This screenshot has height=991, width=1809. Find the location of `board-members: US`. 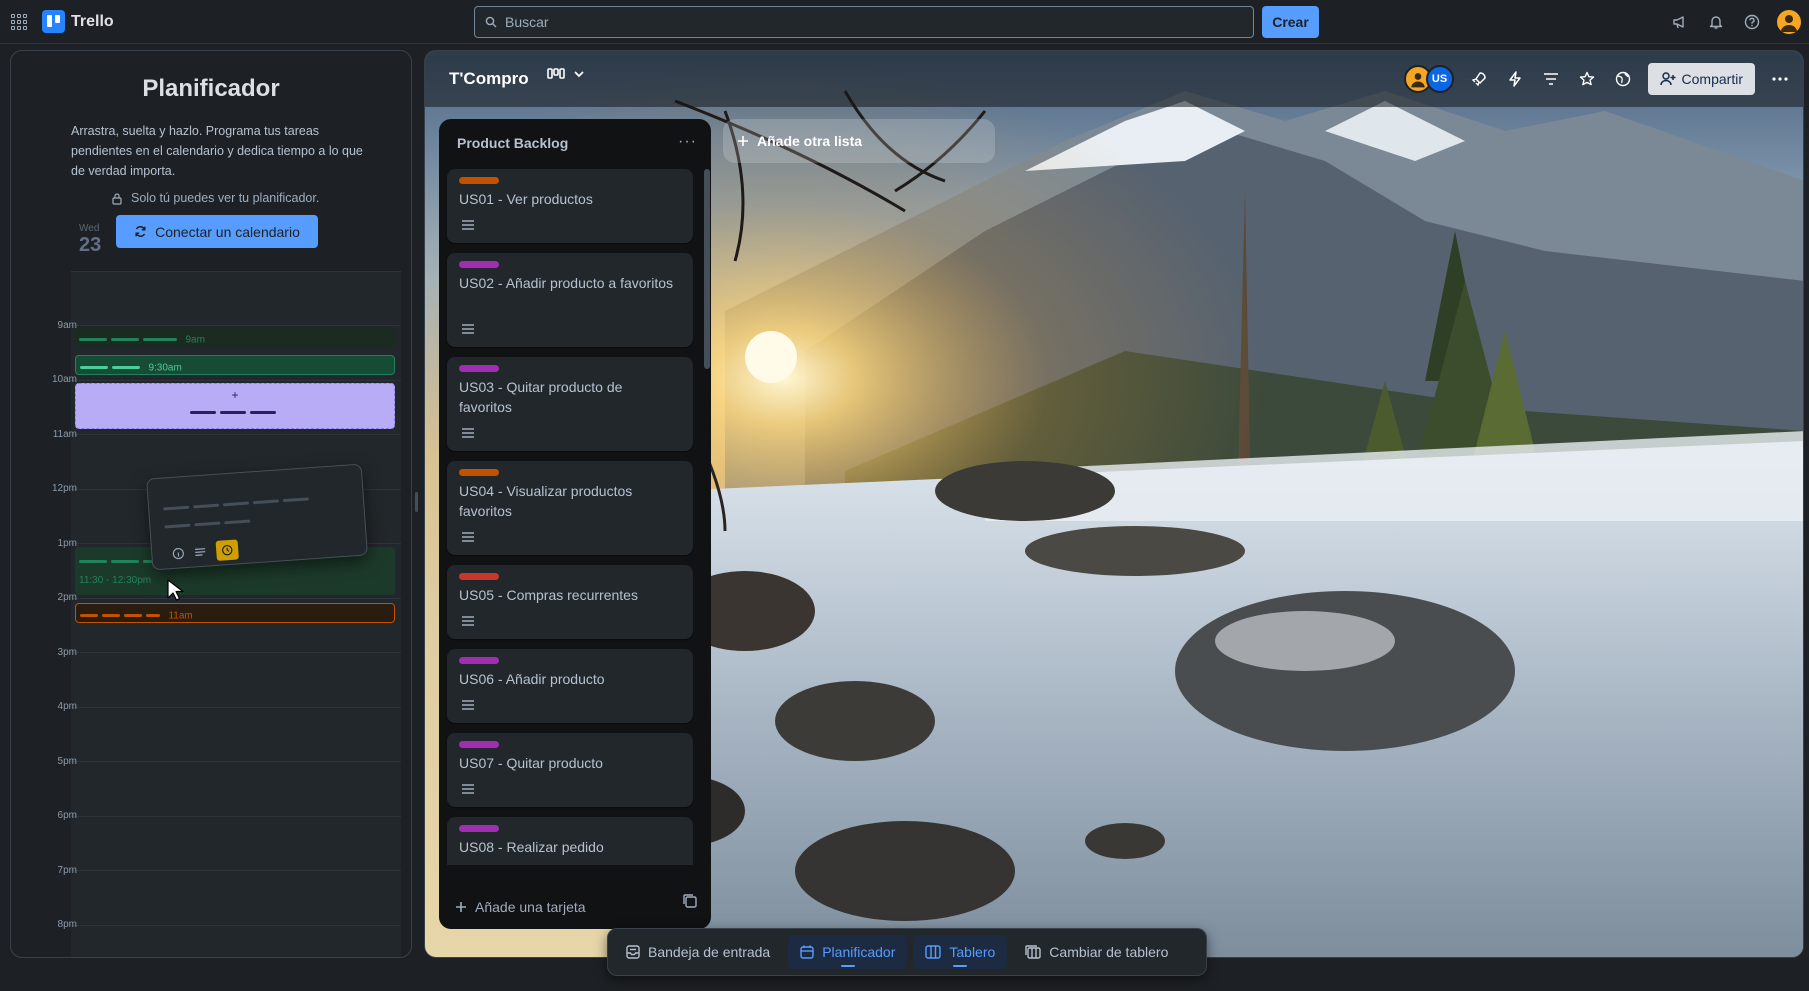

board-members: US is located at coordinates (1428, 79).